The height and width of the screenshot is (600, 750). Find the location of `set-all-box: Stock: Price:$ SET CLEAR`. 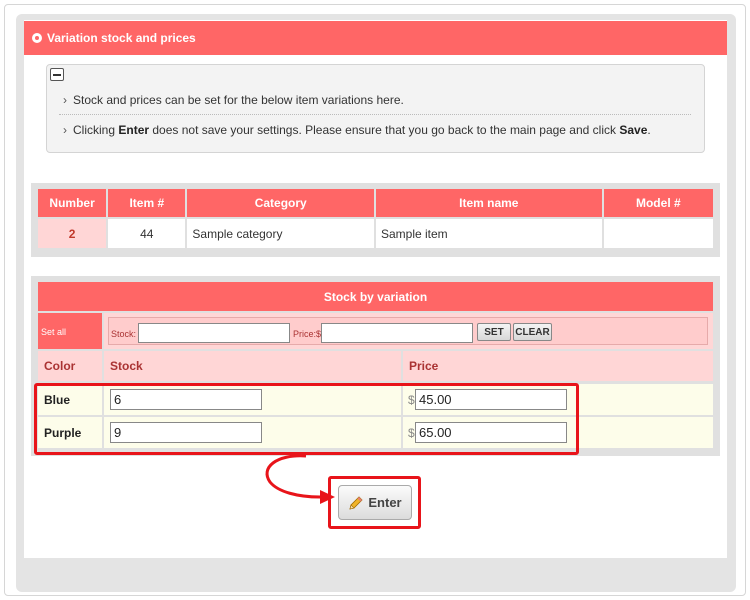

set-all-box: Stock: Price:$ SET CLEAR is located at coordinates (408, 331).